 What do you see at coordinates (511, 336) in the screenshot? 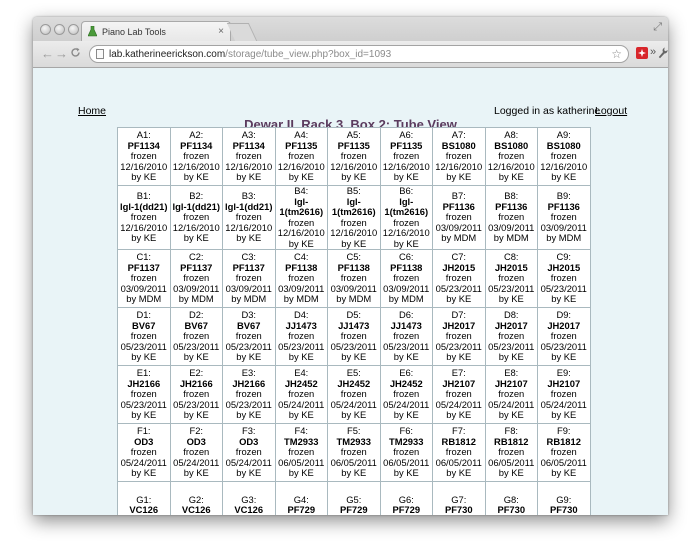
I see `tube-cell: D8: JH2017 frozen 05/23/2011 by KE` at bounding box center [511, 336].